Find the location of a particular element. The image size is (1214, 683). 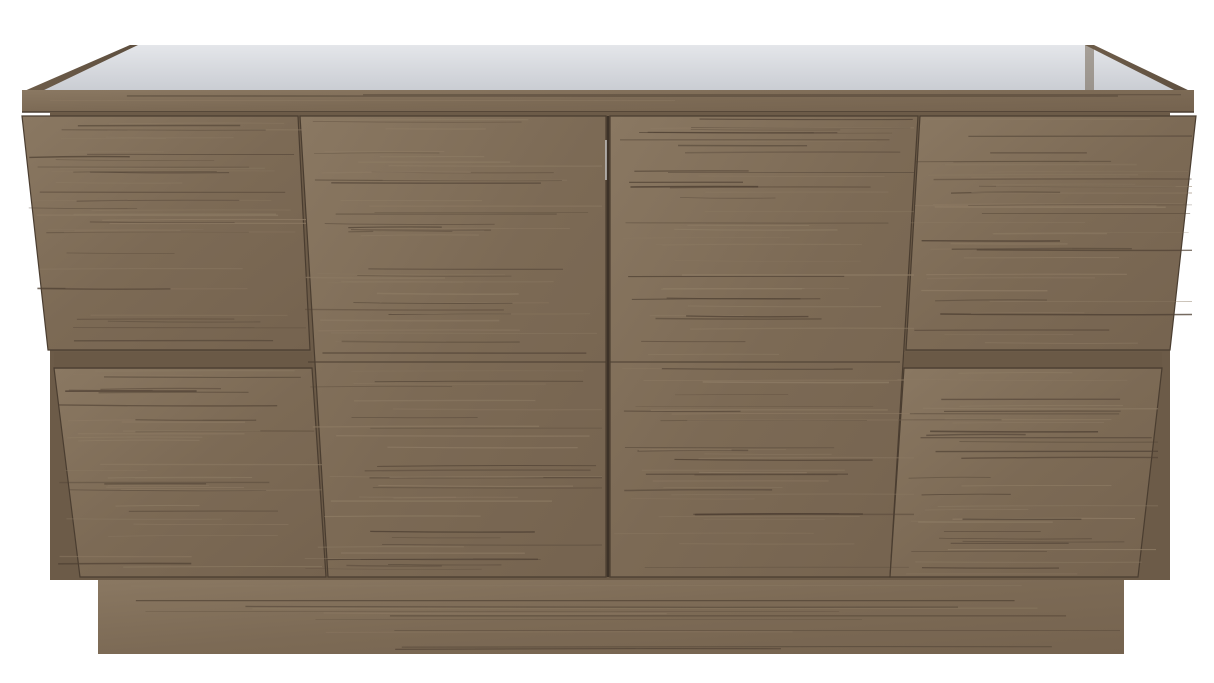

cabinet-top-rail is located at coordinates (608, 101).